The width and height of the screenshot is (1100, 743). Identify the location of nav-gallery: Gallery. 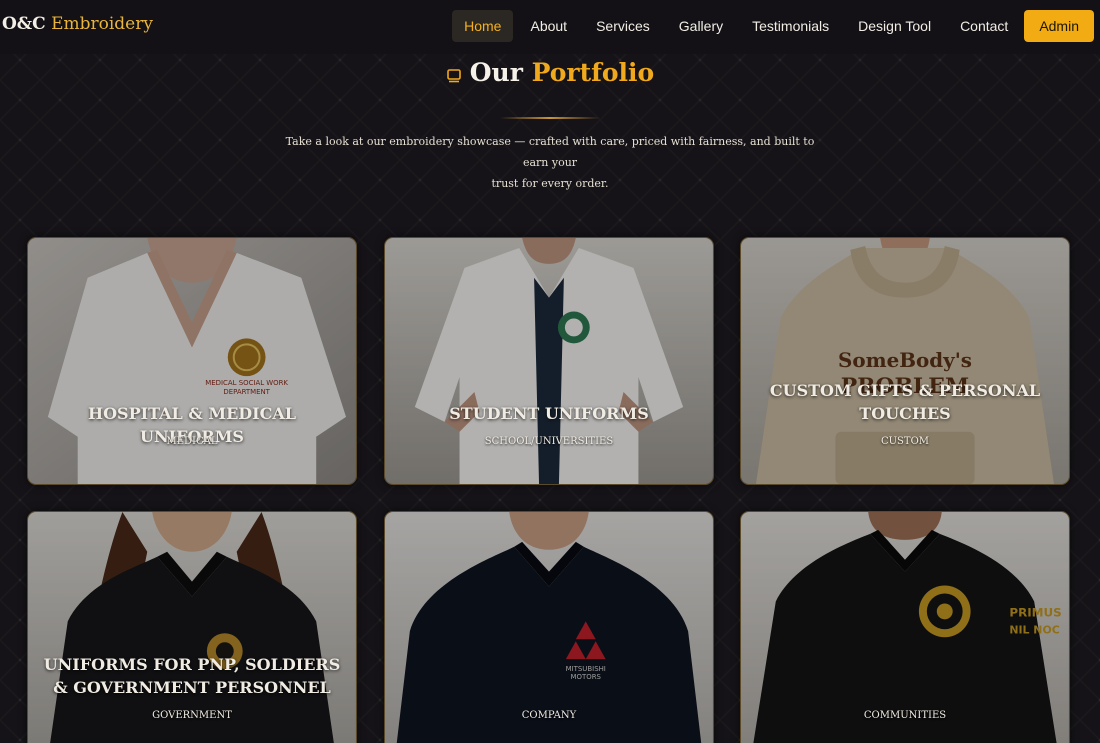
(701, 26).